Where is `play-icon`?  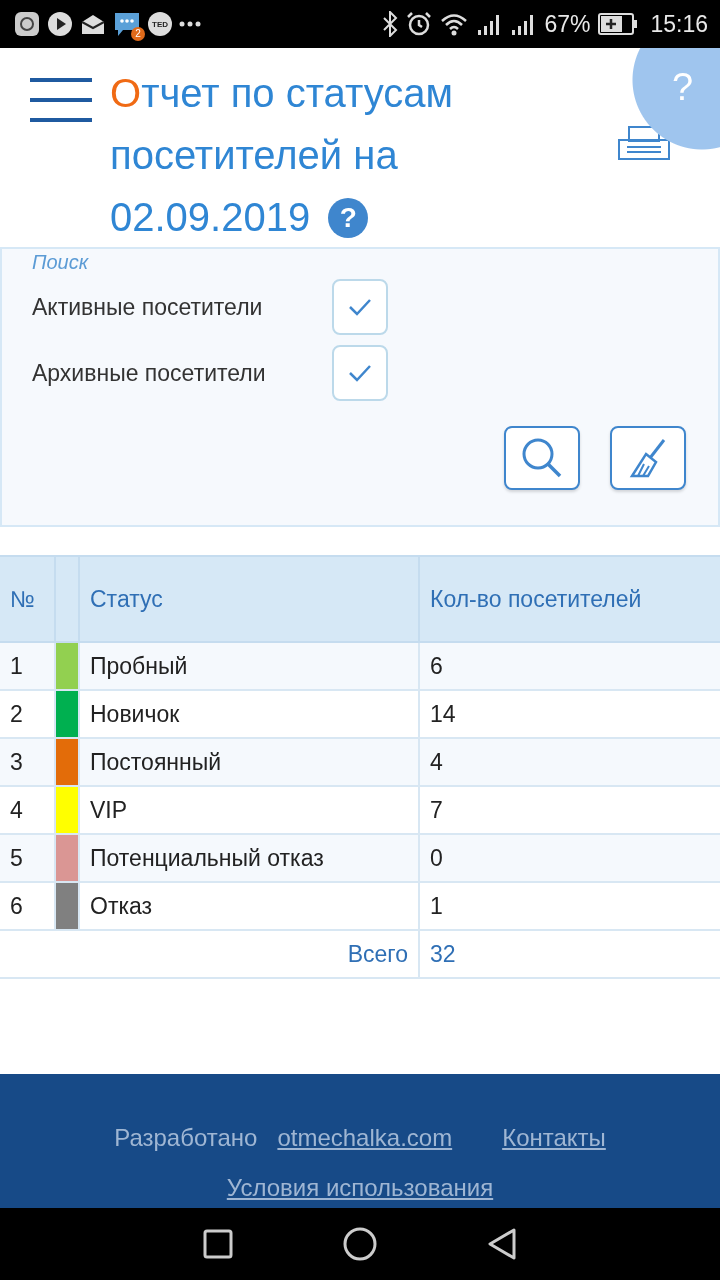
play-icon is located at coordinates (60, 24).